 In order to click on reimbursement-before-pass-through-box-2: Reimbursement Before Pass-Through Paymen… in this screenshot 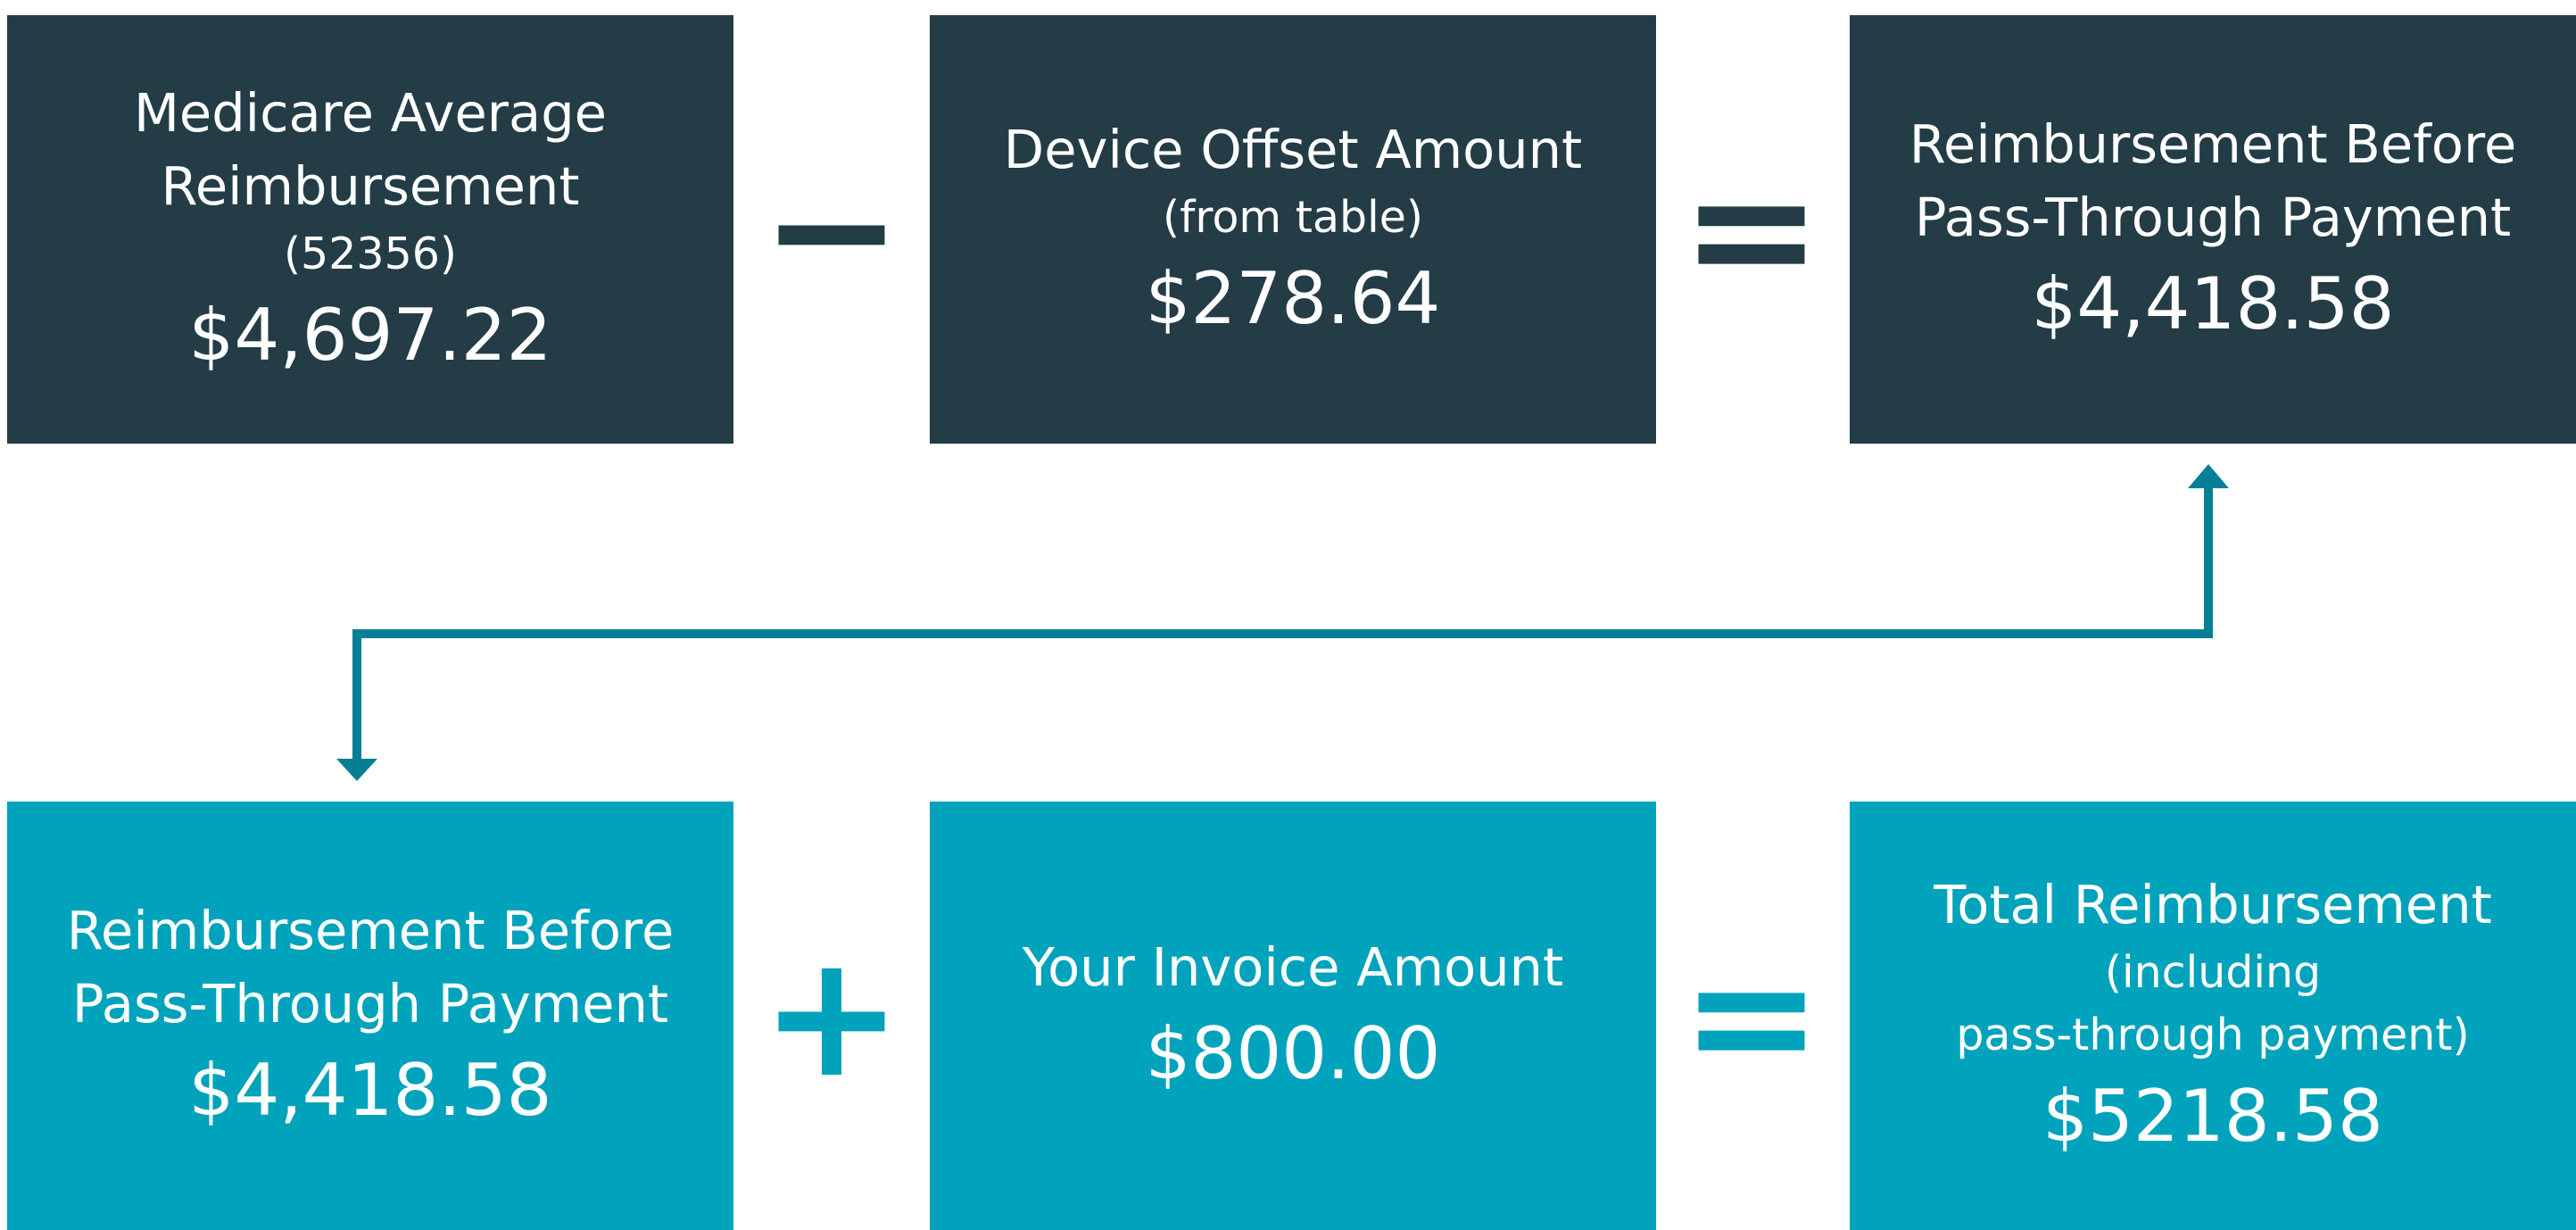, I will do `click(370, 1016)`.